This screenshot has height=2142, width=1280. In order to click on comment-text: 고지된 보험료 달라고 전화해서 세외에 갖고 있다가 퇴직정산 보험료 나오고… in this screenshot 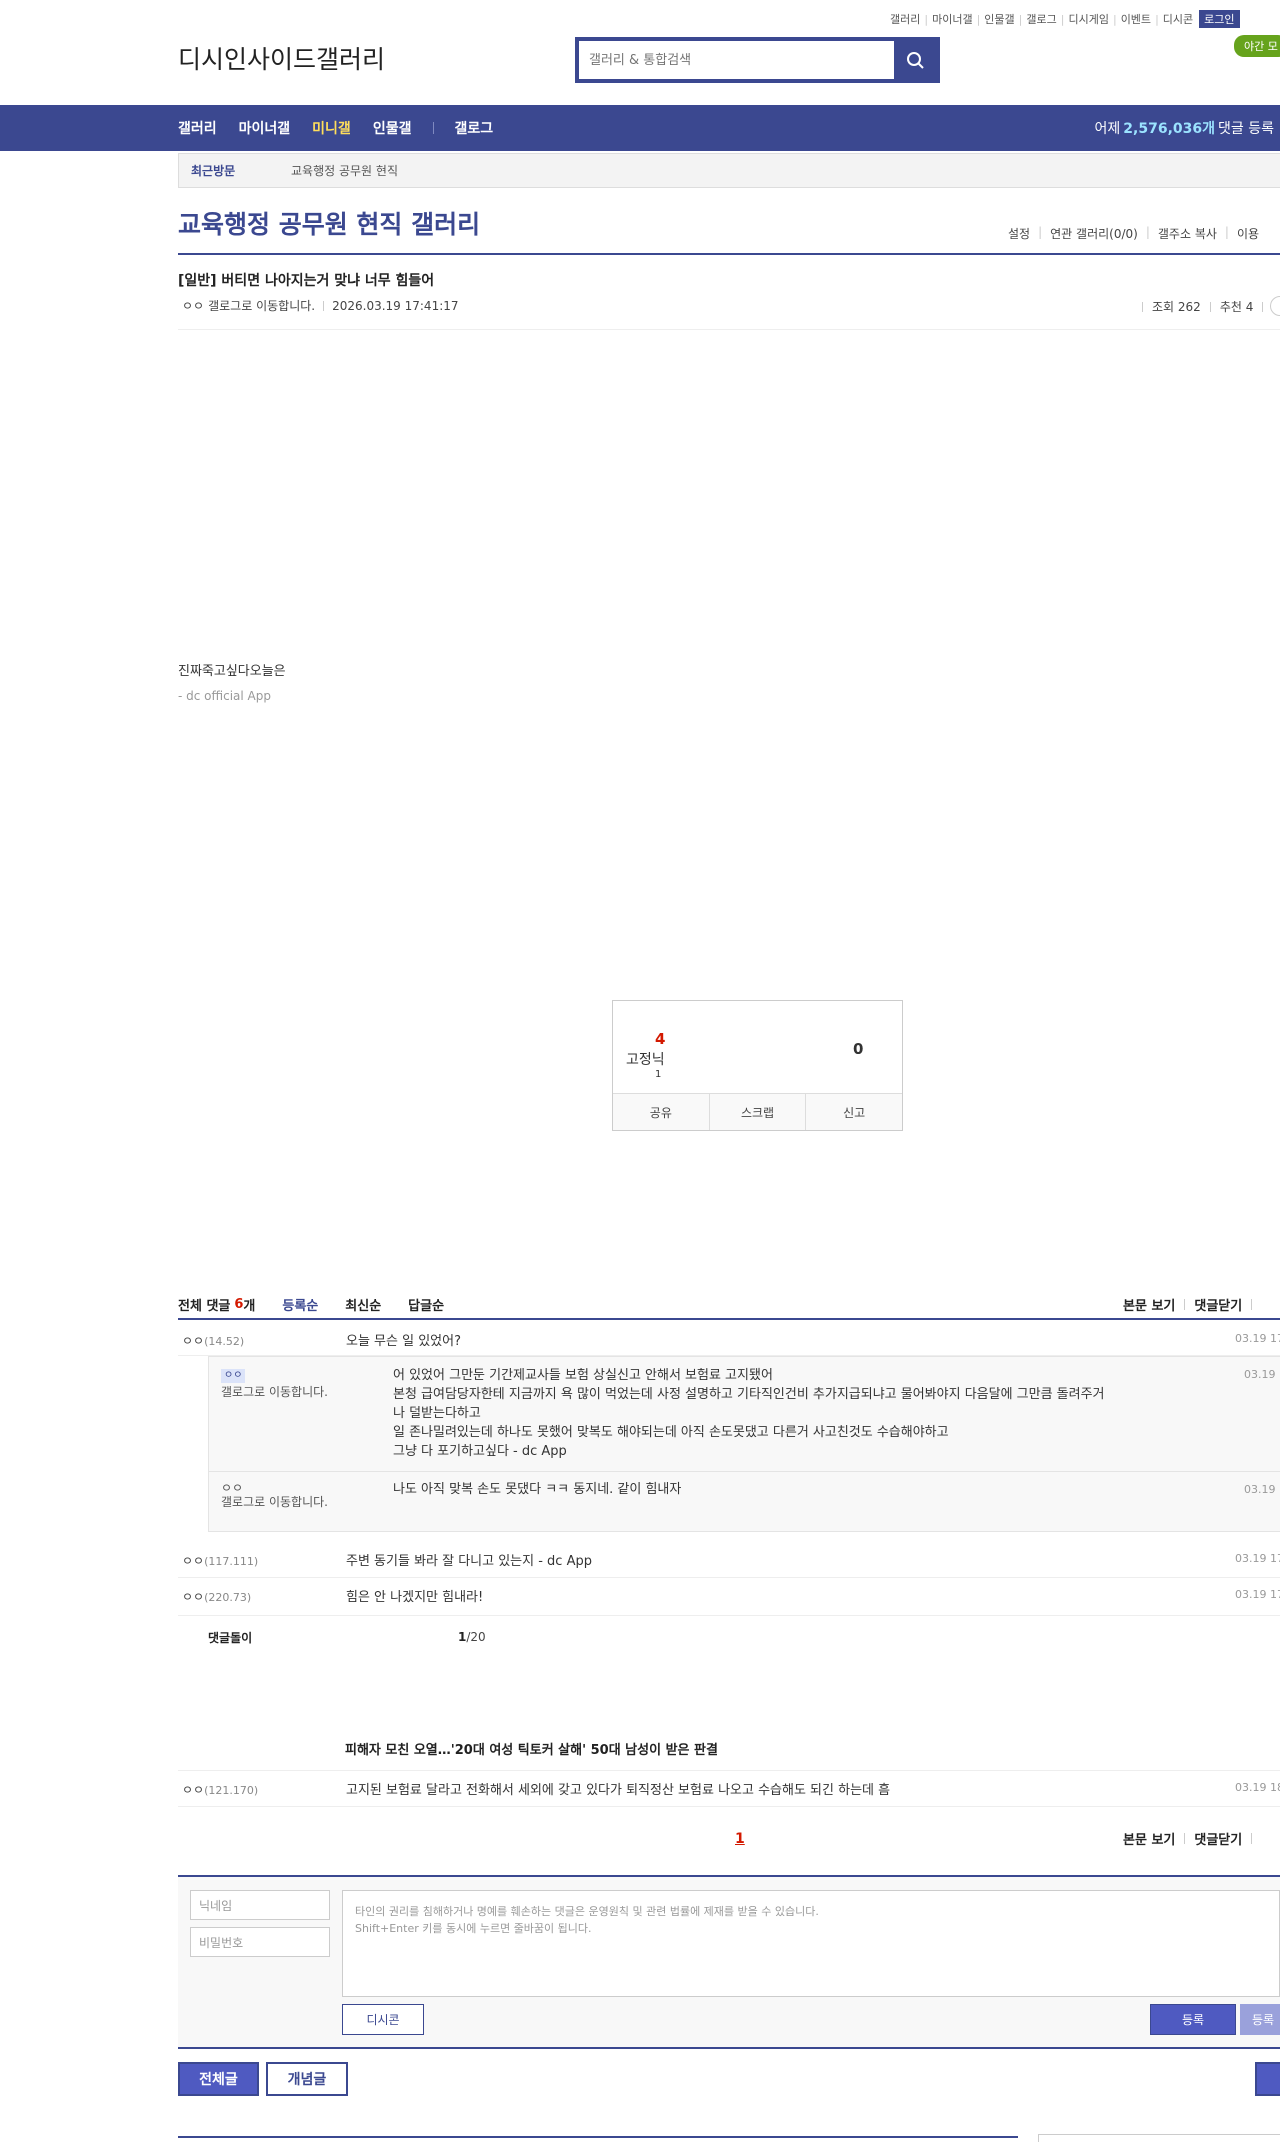, I will do `click(618, 1790)`.